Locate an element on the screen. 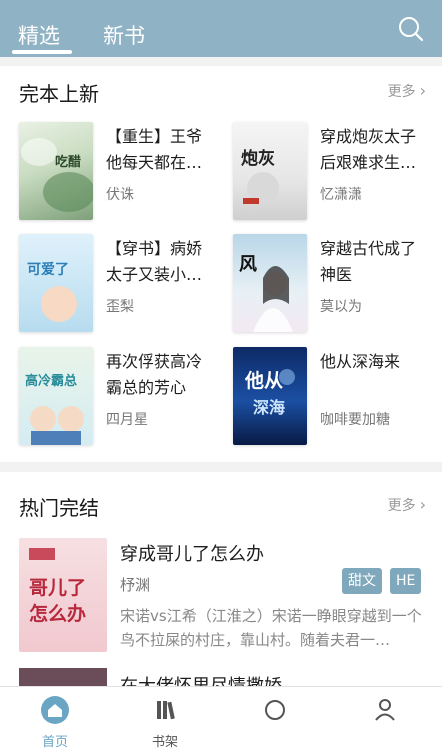 The height and width of the screenshot is (754, 442). genre-tag: 甜文 is located at coordinates (362, 581).